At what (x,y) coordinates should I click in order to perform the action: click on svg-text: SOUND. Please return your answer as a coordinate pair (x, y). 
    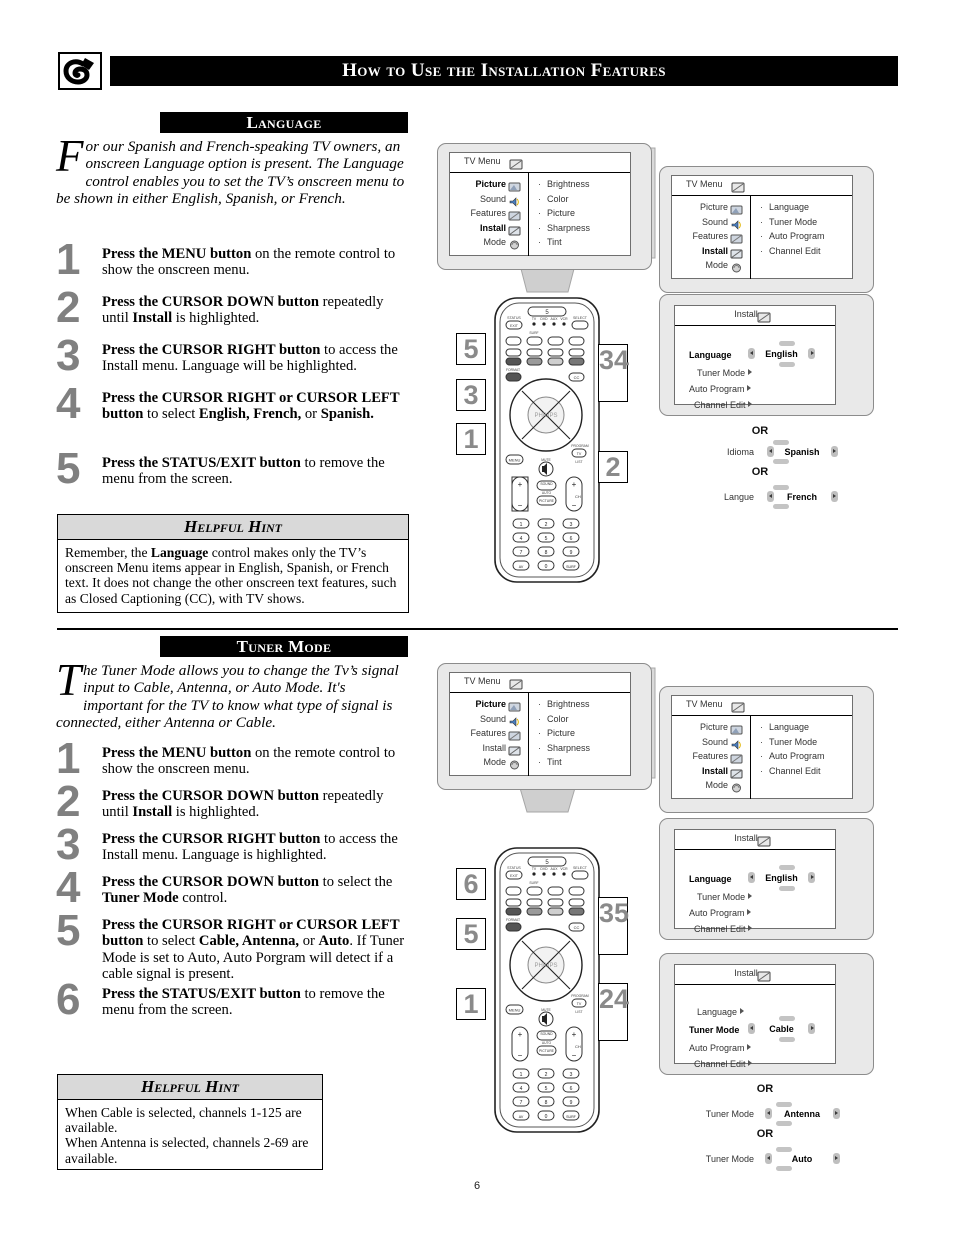
    Looking at the image, I should click on (546, 1034).